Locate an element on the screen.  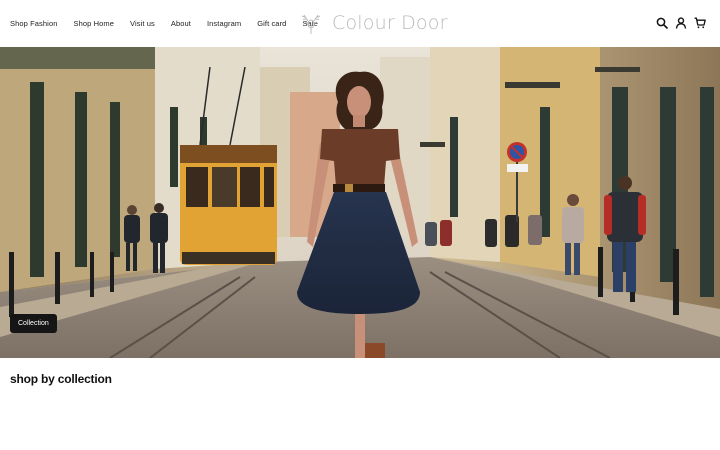
brand-logo: Colour Door is located at coordinates (373, 23).